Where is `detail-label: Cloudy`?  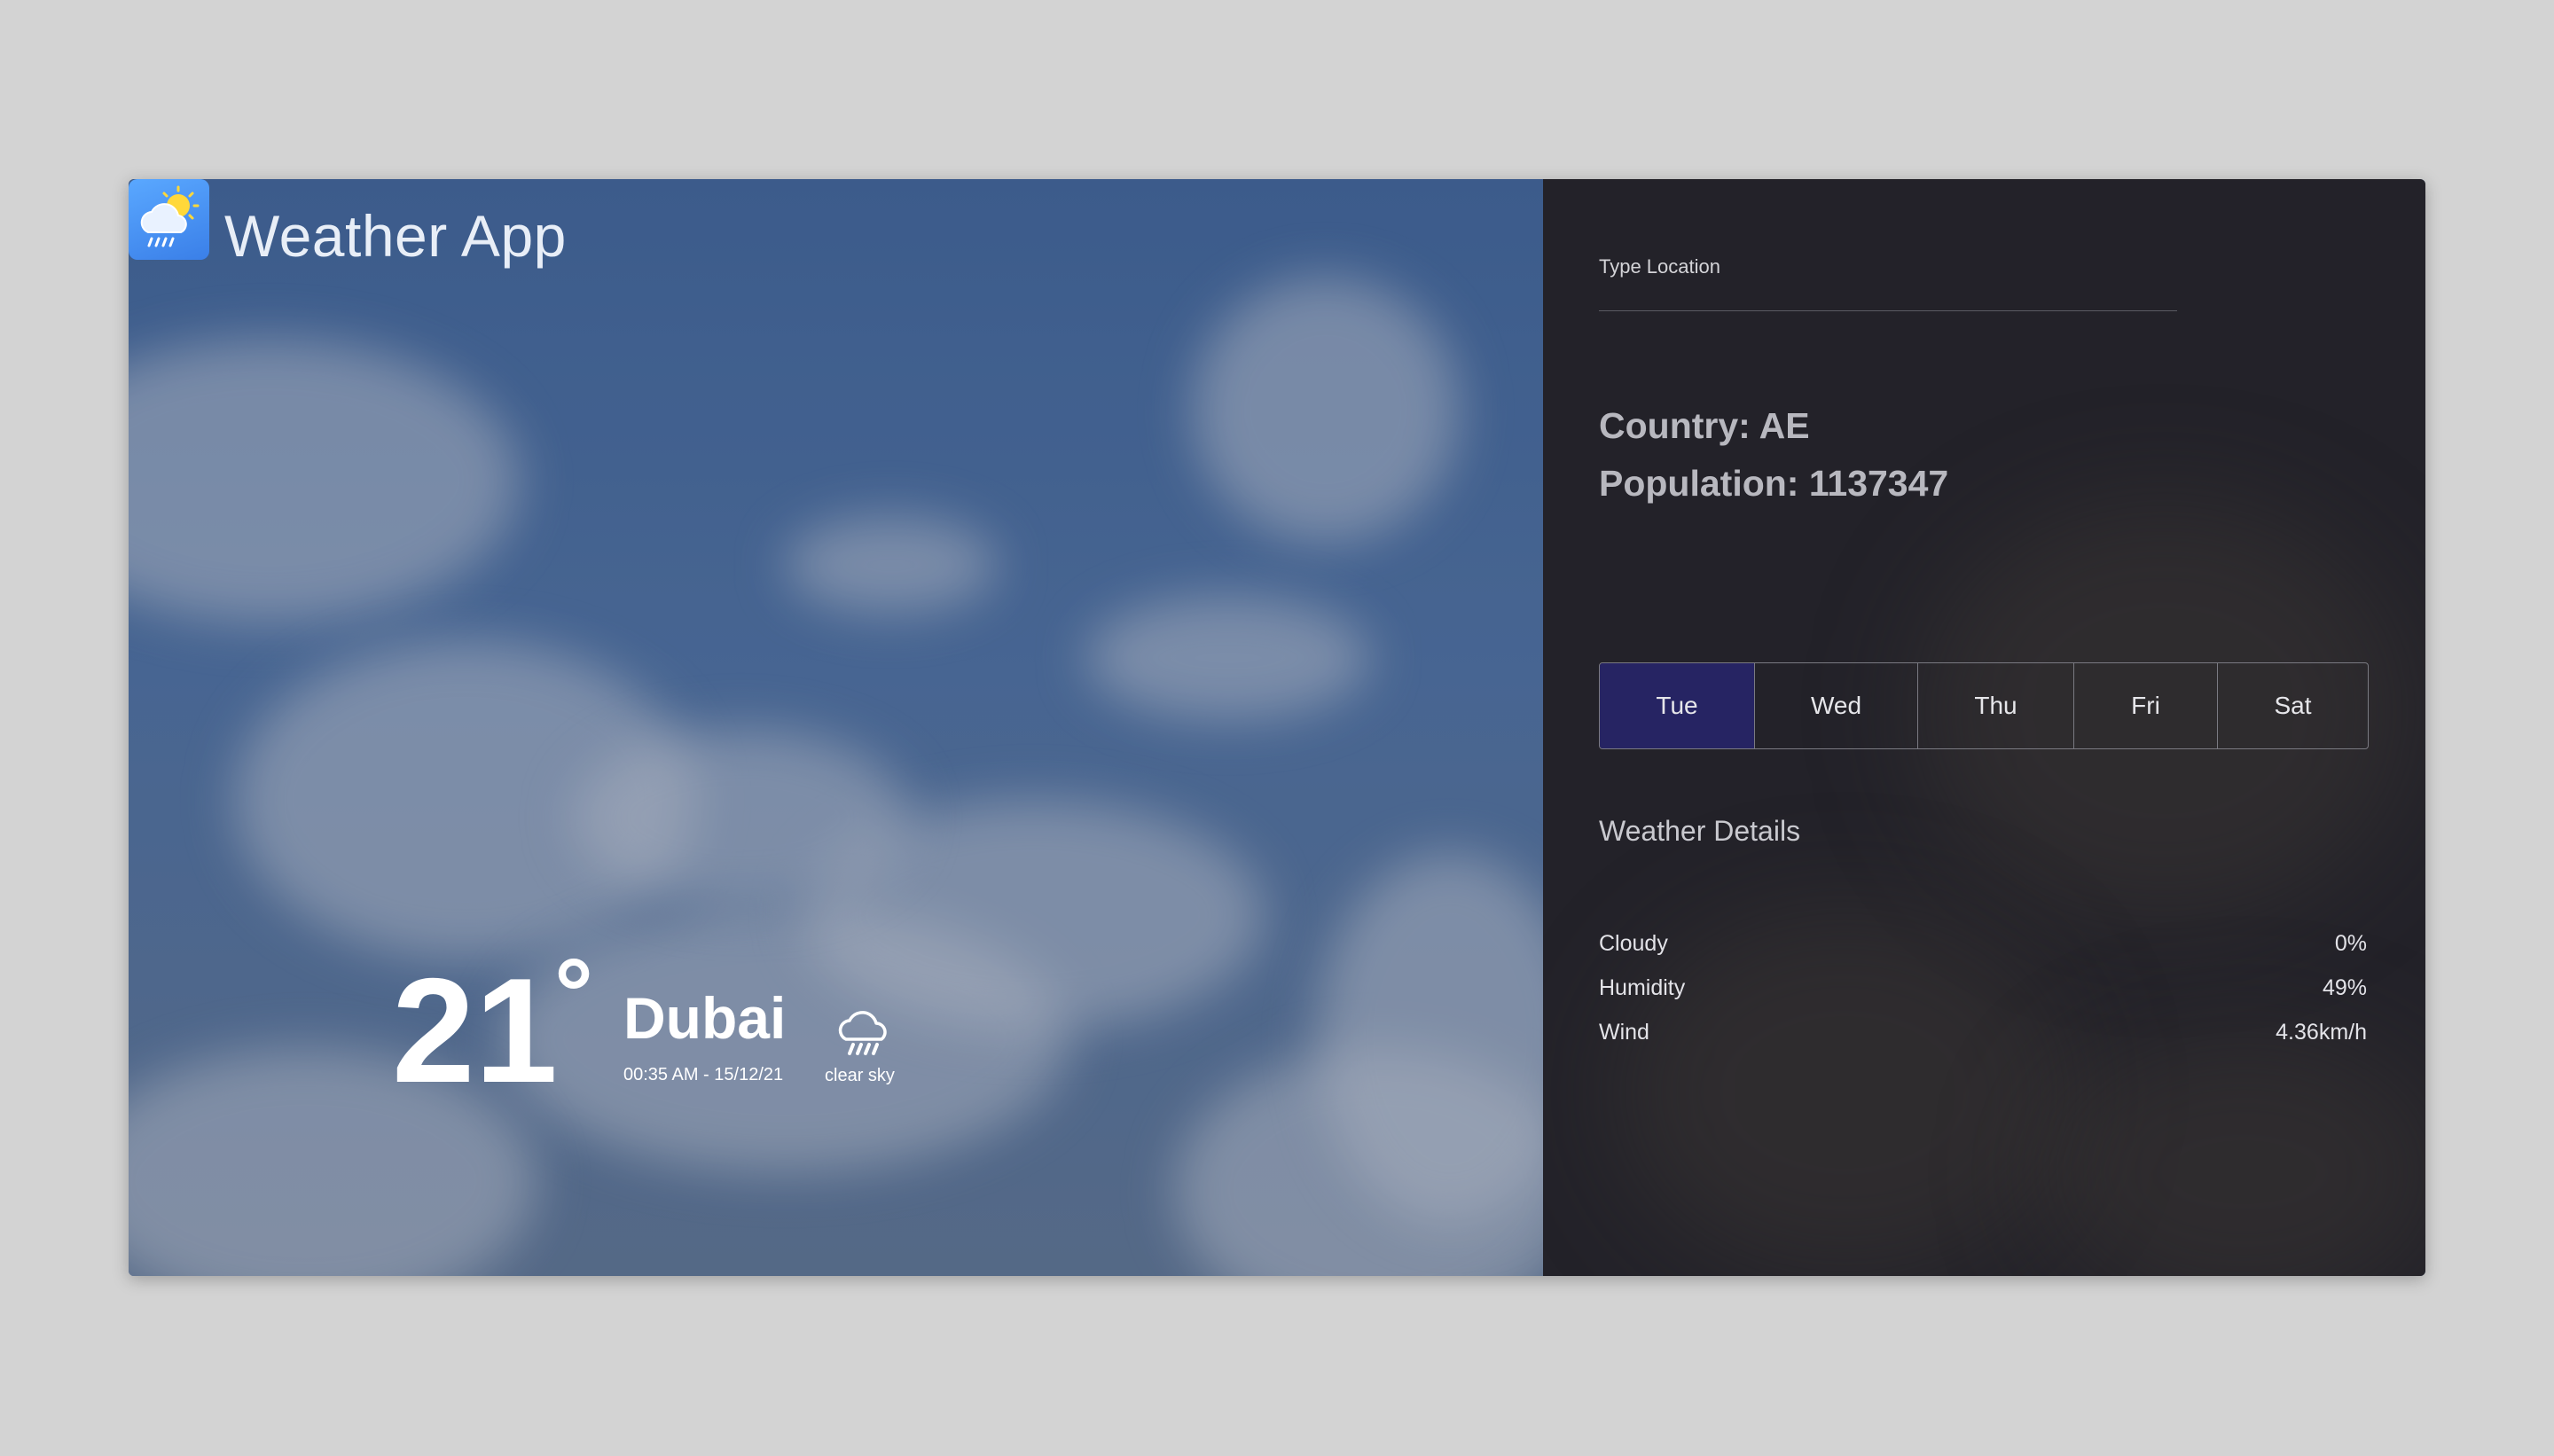 detail-label: Cloudy is located at coordinates (1633, 943).